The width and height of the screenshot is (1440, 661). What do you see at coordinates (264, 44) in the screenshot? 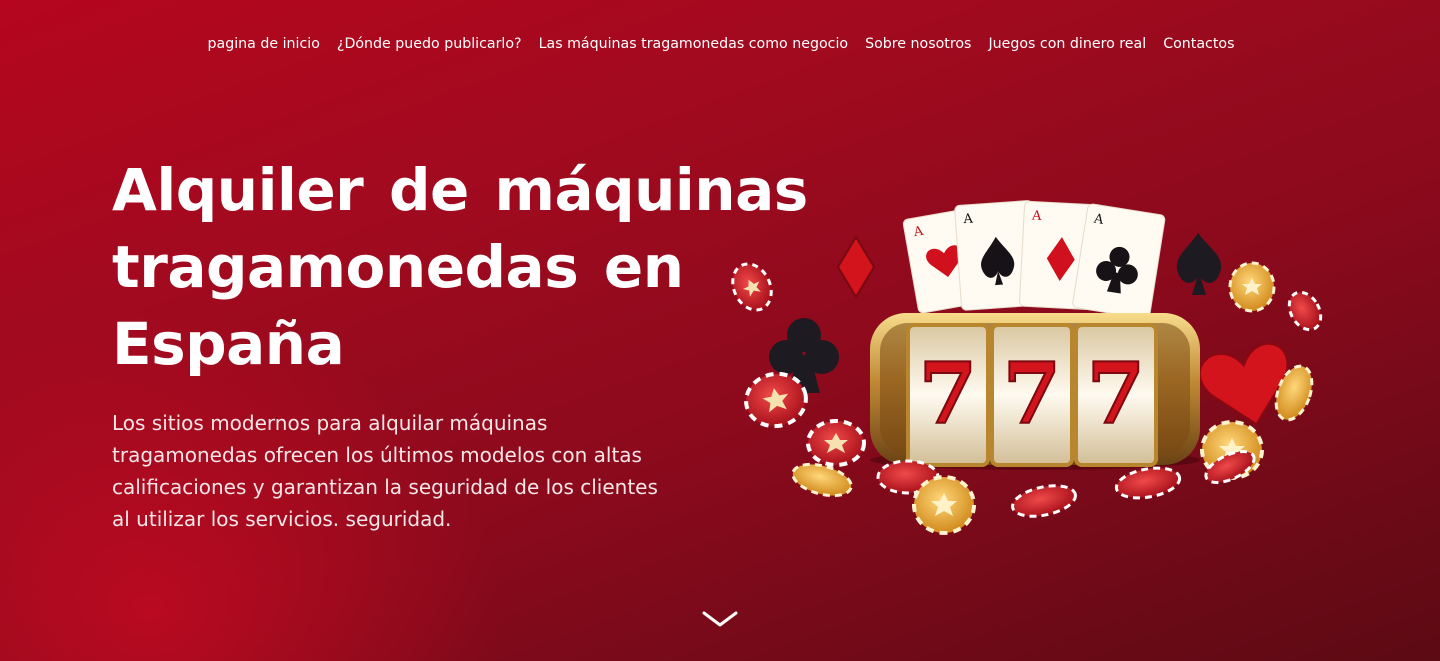
I see `nav-link-home: pagina de inicio` at bounding box center [264, 44].